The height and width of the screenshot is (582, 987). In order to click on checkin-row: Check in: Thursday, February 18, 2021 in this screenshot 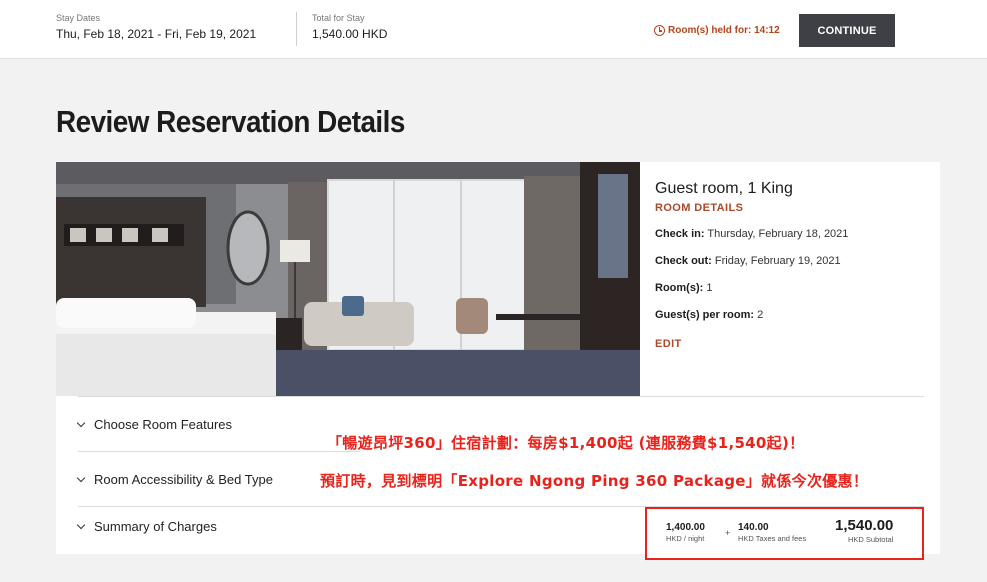, I will do `click(751, 234)`.